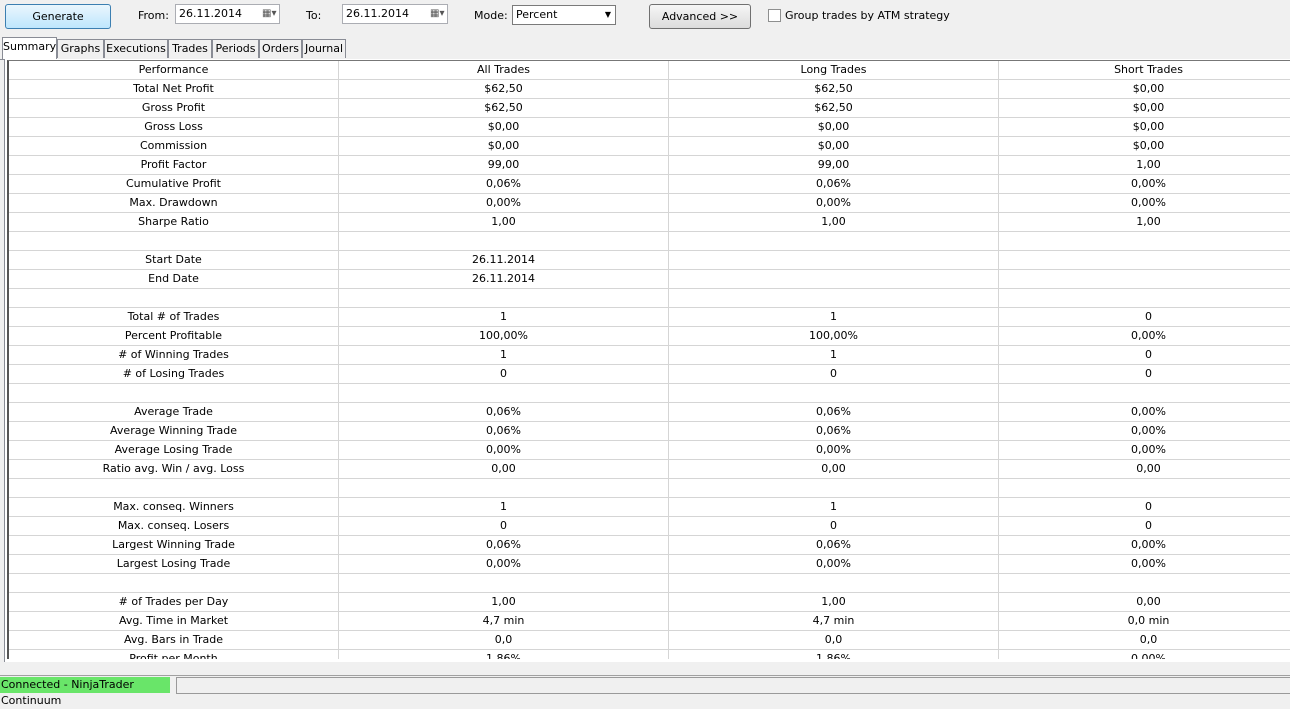 The image size is (1290, 709). What do you see at coordinates (174, 184) in the screenshot?
I see `cell-metric: Cumulative Profit` at bounding box center [174, 184].